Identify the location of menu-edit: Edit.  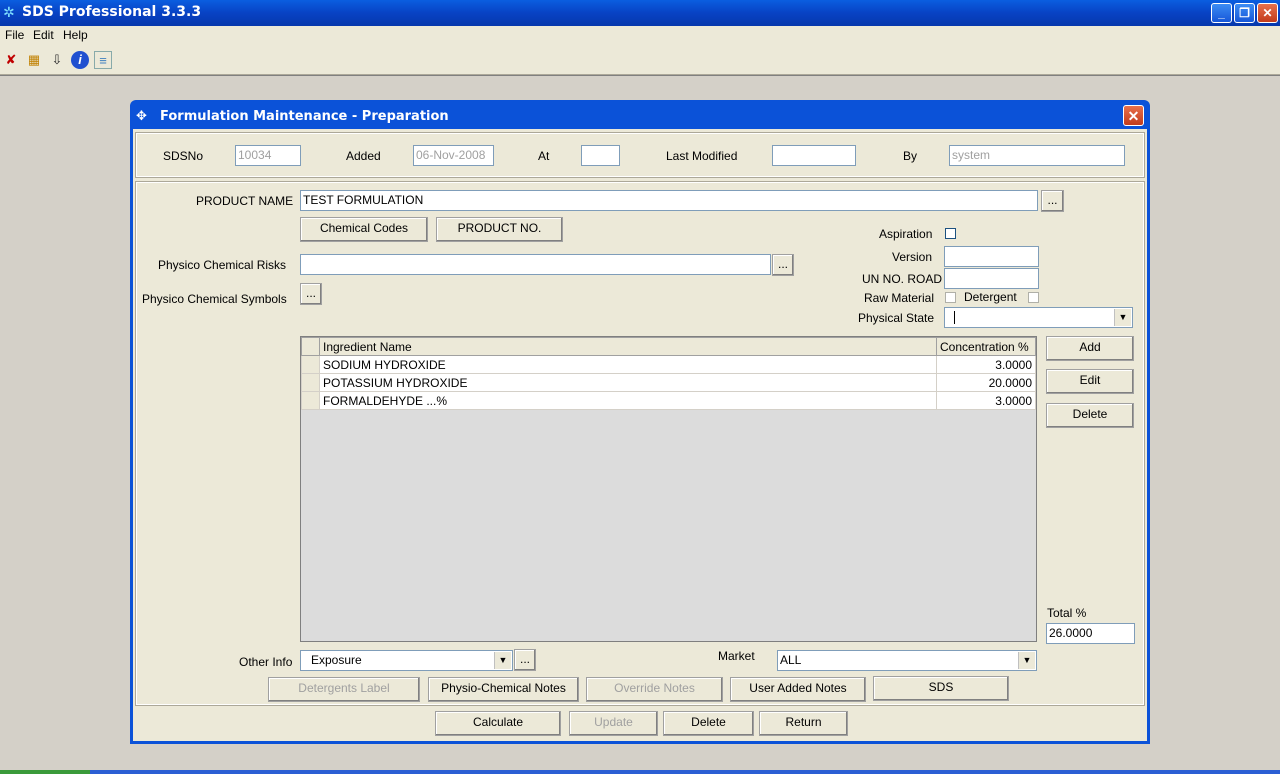
(43, 35).